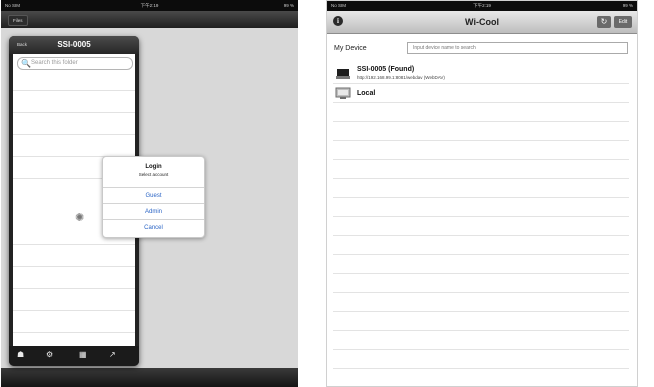 This screenshot has height=387, width=654. I want to click on loading-spinner-icon: ✺, so click(80, 218).